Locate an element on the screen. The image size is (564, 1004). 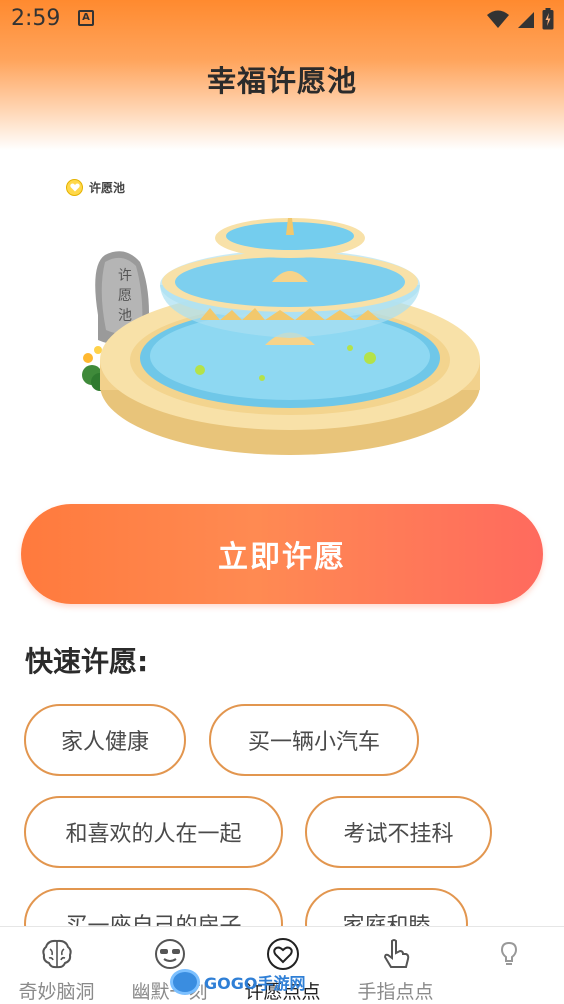
bulb-icon is located at coordinates (508, 953).